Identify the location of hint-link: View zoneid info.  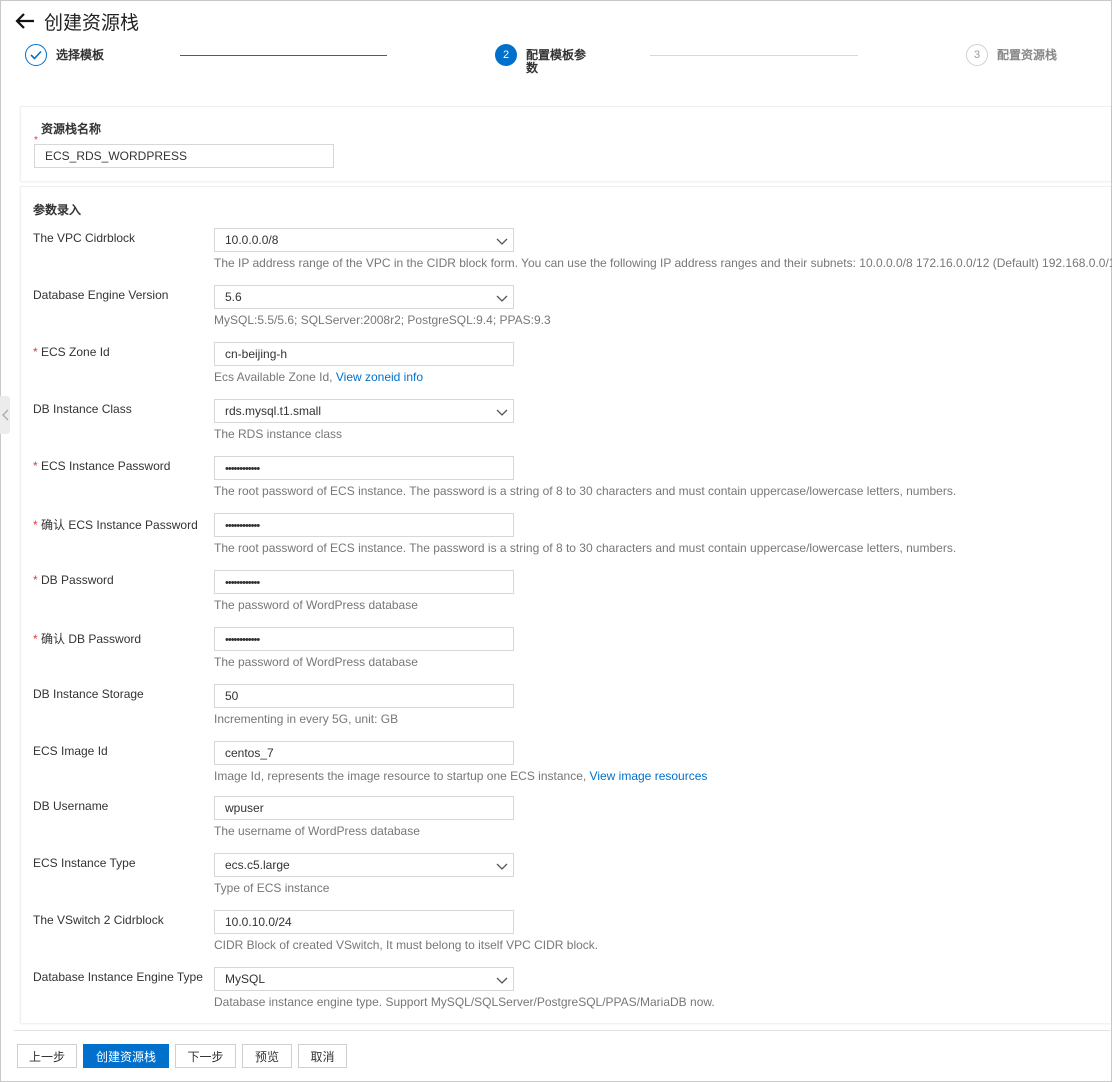
(379, 377).